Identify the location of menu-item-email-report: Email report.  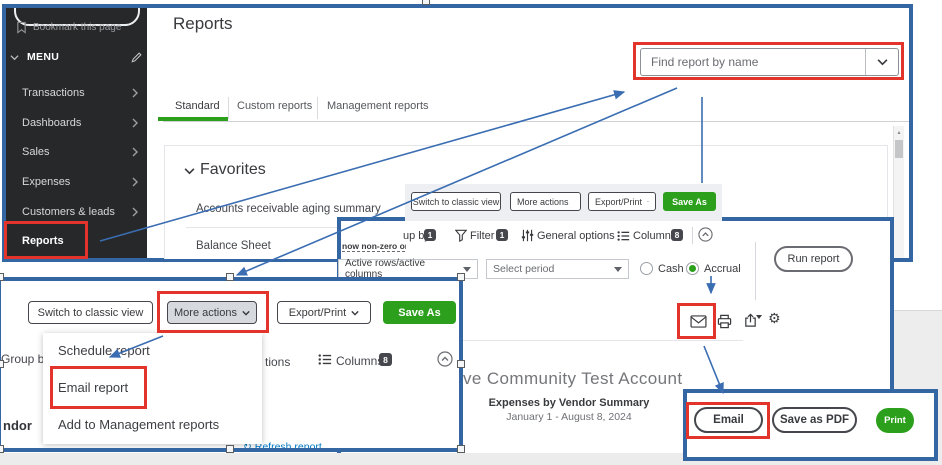
(93, 387).